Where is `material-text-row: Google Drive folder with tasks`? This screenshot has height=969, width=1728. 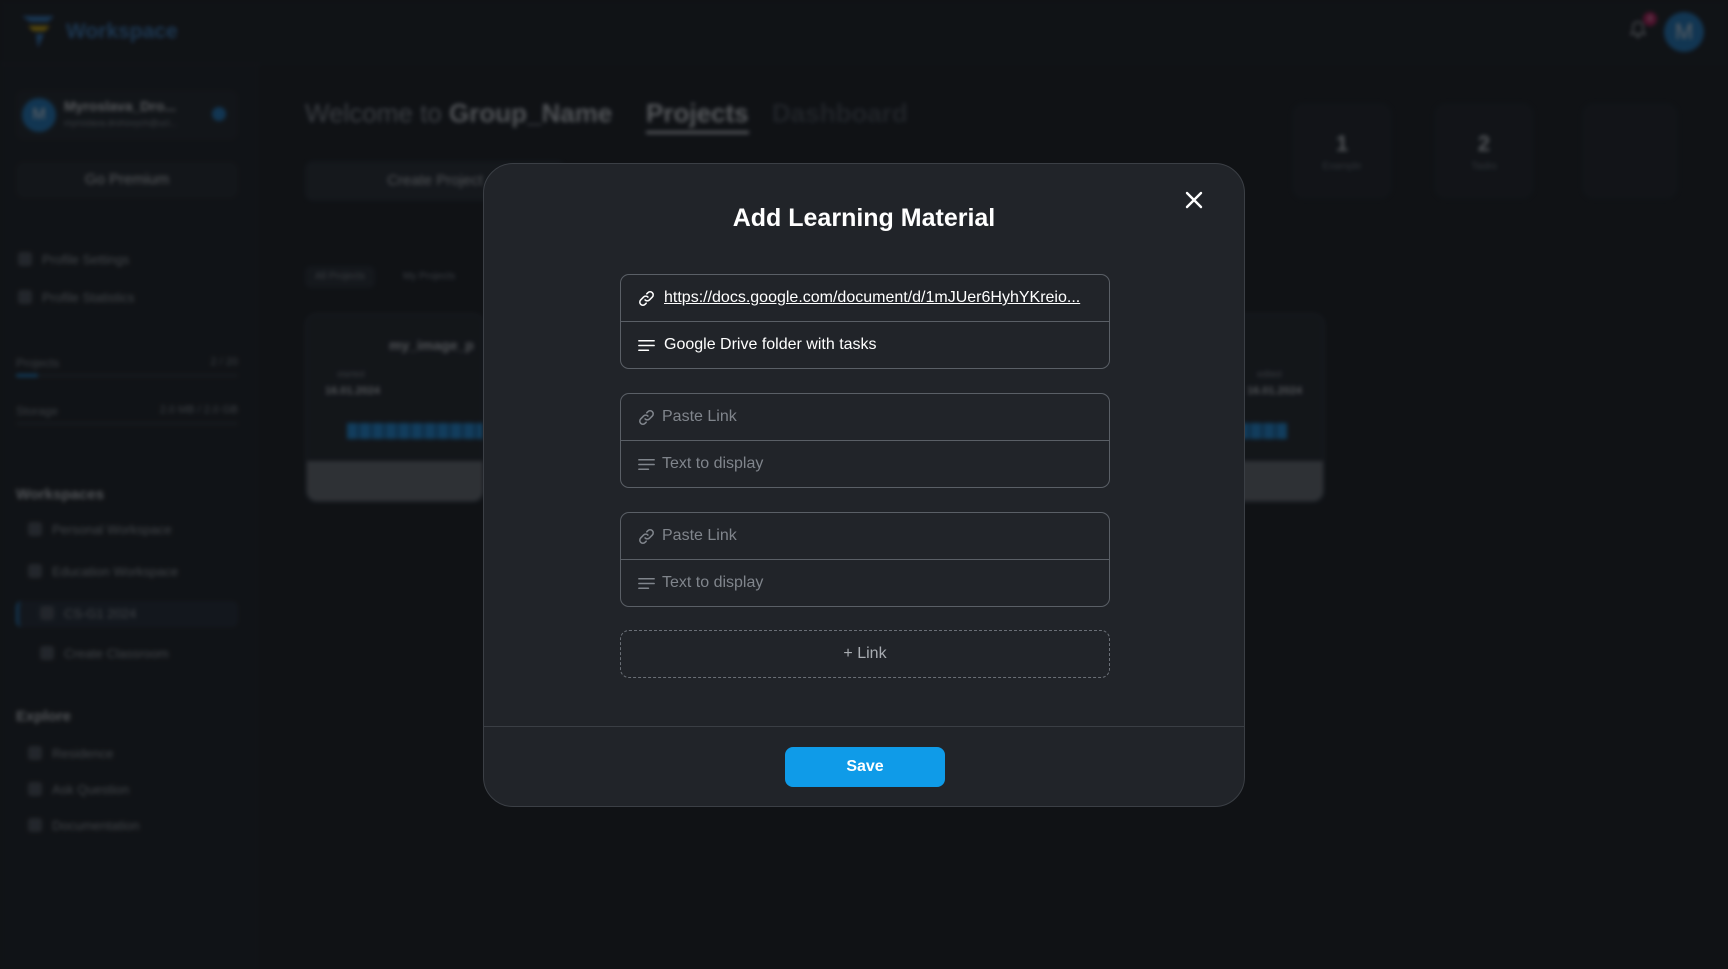 material-text-row: Google Drive folder with tasks is located at coordinates (865, 345).